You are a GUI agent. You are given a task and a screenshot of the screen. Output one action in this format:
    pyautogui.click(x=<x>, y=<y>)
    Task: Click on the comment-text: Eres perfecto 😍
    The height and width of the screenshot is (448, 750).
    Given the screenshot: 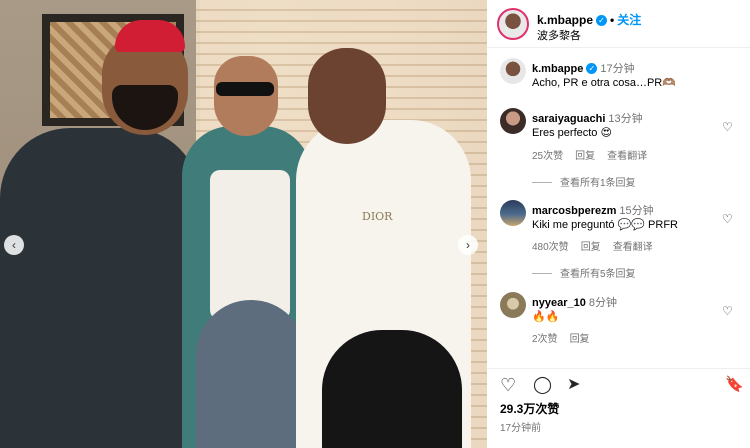 What is the action you would take?
    pyautogui.click(x=572, y=133)
    